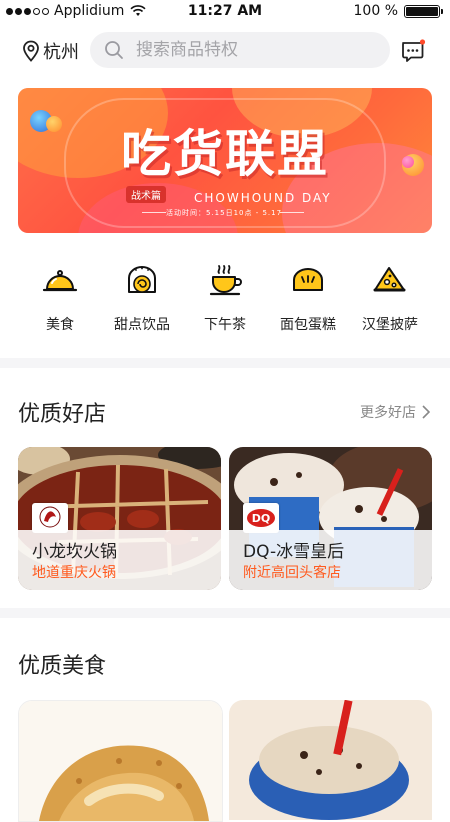 Image resolution: width=450 pixels, height=822 pixels. I want to click on battery-fill, so click(422, 11).